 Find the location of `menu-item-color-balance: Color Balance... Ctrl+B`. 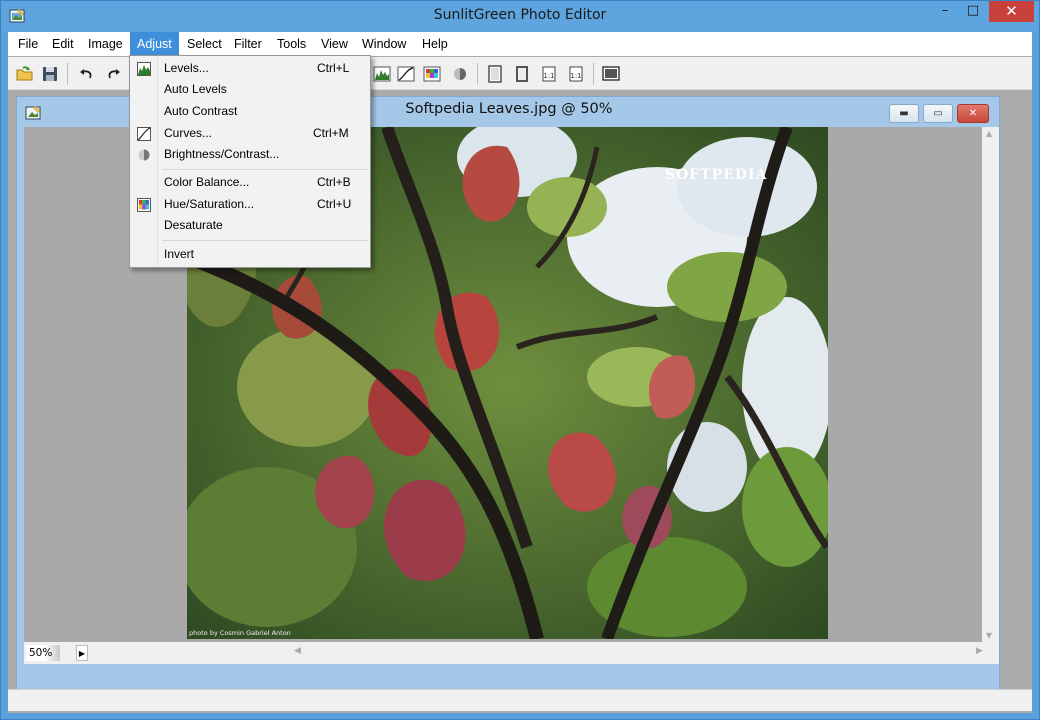

menu-item-color-balance: Color Balance... Ctrl+B is located at coordinates (250, 183).